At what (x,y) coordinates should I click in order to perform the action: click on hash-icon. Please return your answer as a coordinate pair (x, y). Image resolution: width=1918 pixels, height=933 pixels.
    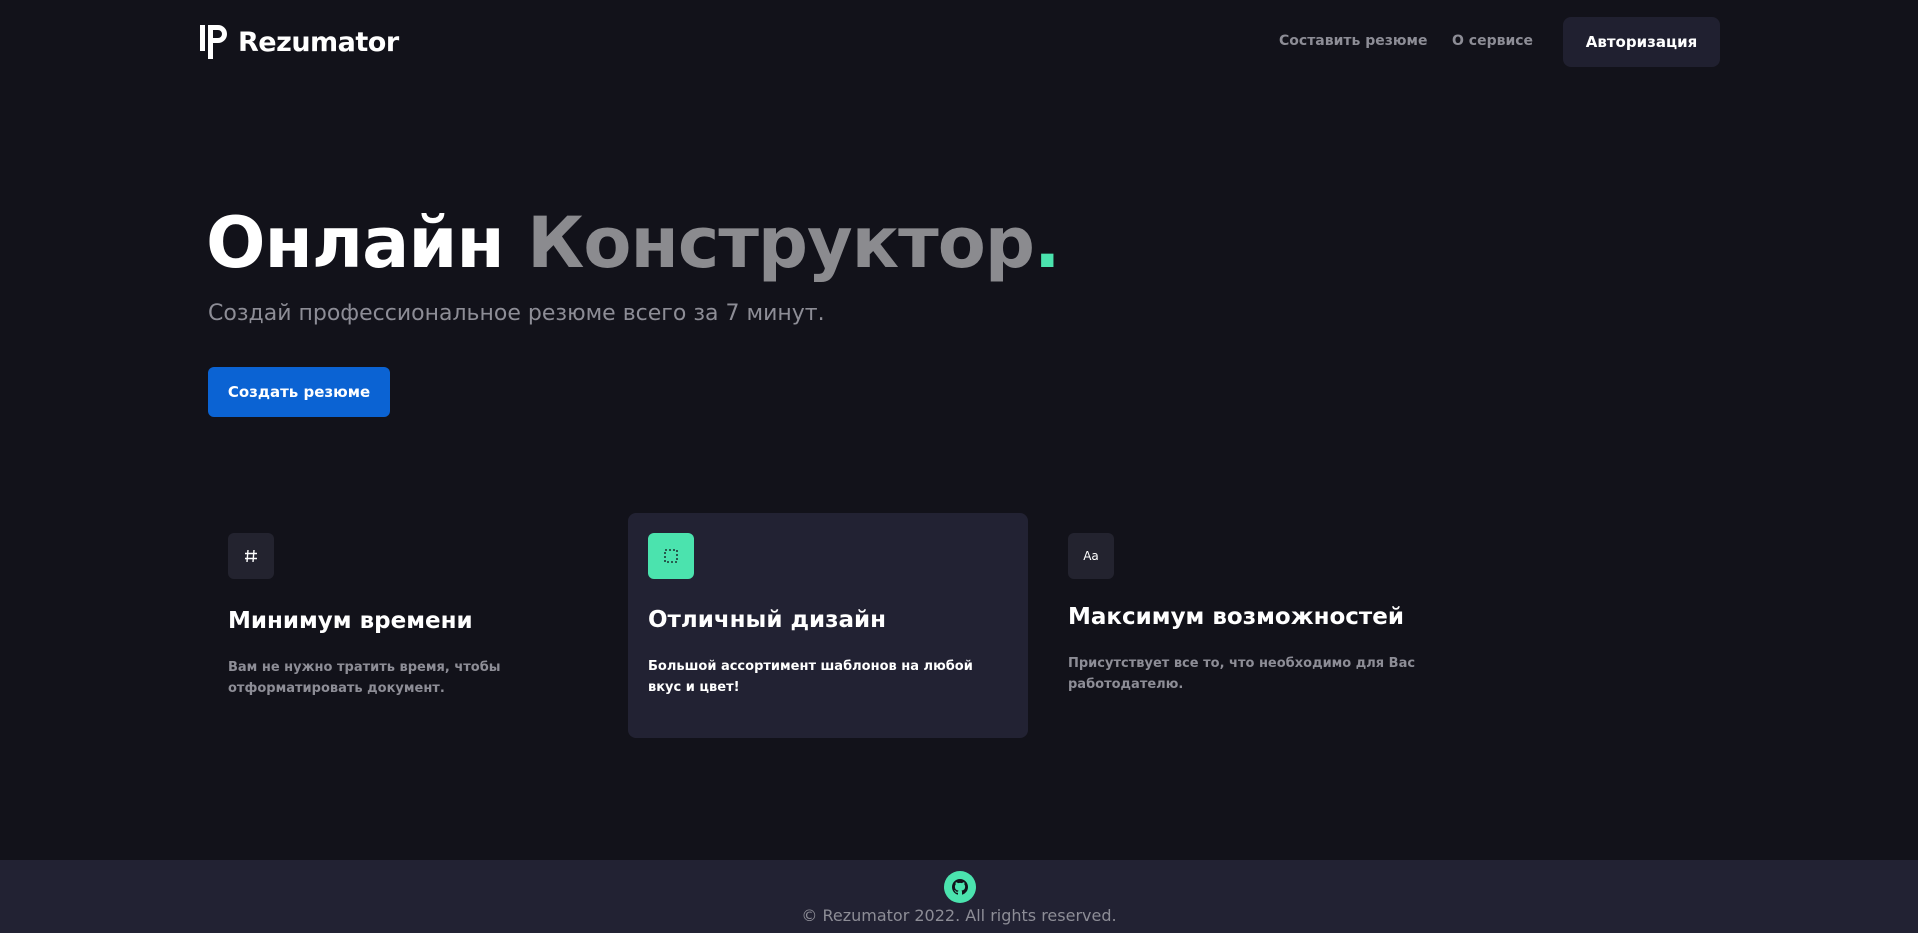
    Looking at the image, I should click on (251, 556).